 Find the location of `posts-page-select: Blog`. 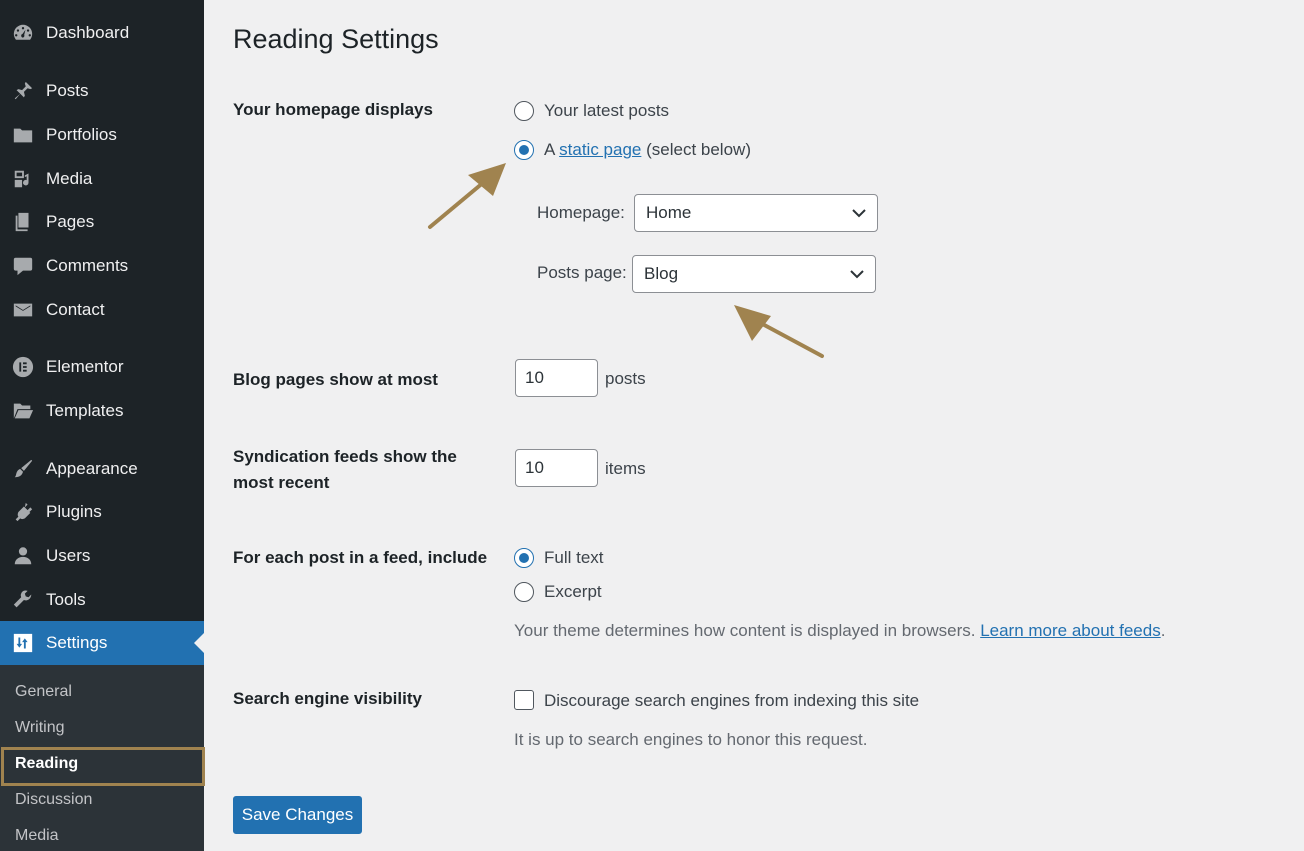

posts-page-select: Blog is located at coordinates (754, 274).